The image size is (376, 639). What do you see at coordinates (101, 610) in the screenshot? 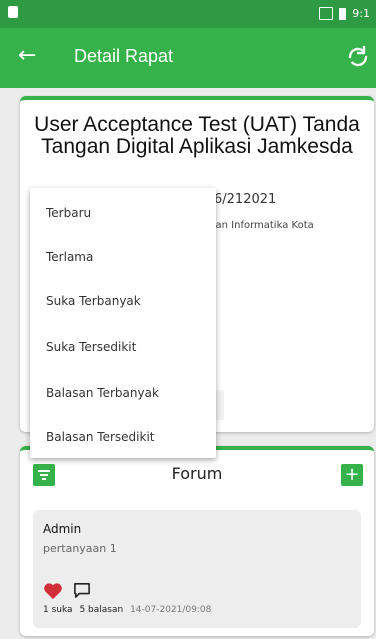
I see `reply-count: 5 balasan` at bounding box center [101, 610].